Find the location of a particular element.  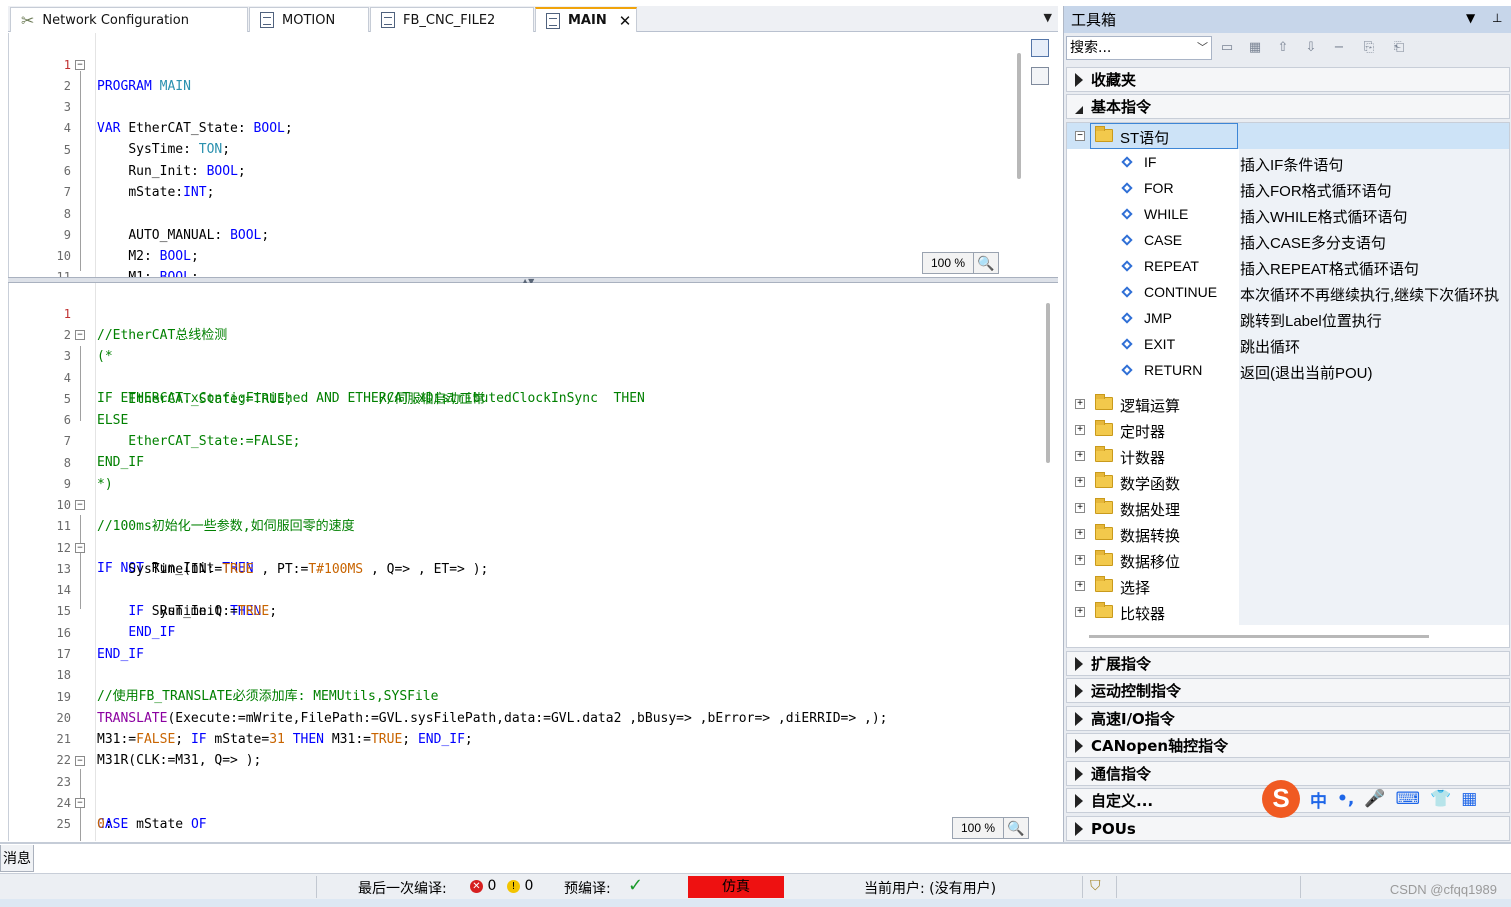

messages-tab: 消息 is located at coordinates (17, 858).